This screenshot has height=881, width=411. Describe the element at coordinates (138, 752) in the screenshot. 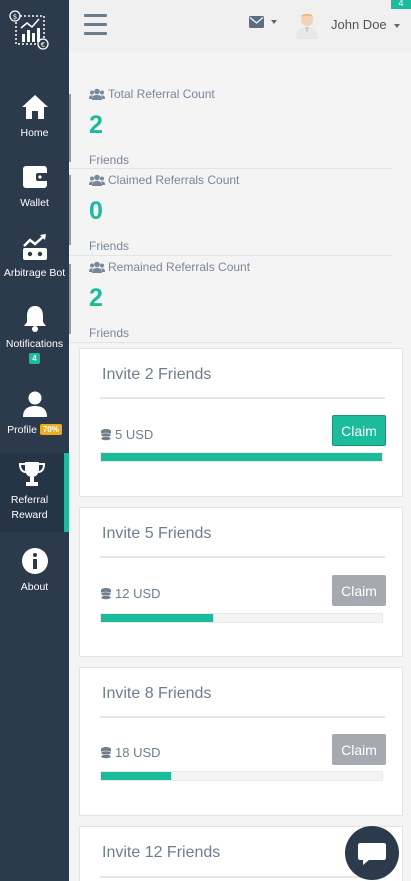

I see `reward-amount: 18 USD` at that location.